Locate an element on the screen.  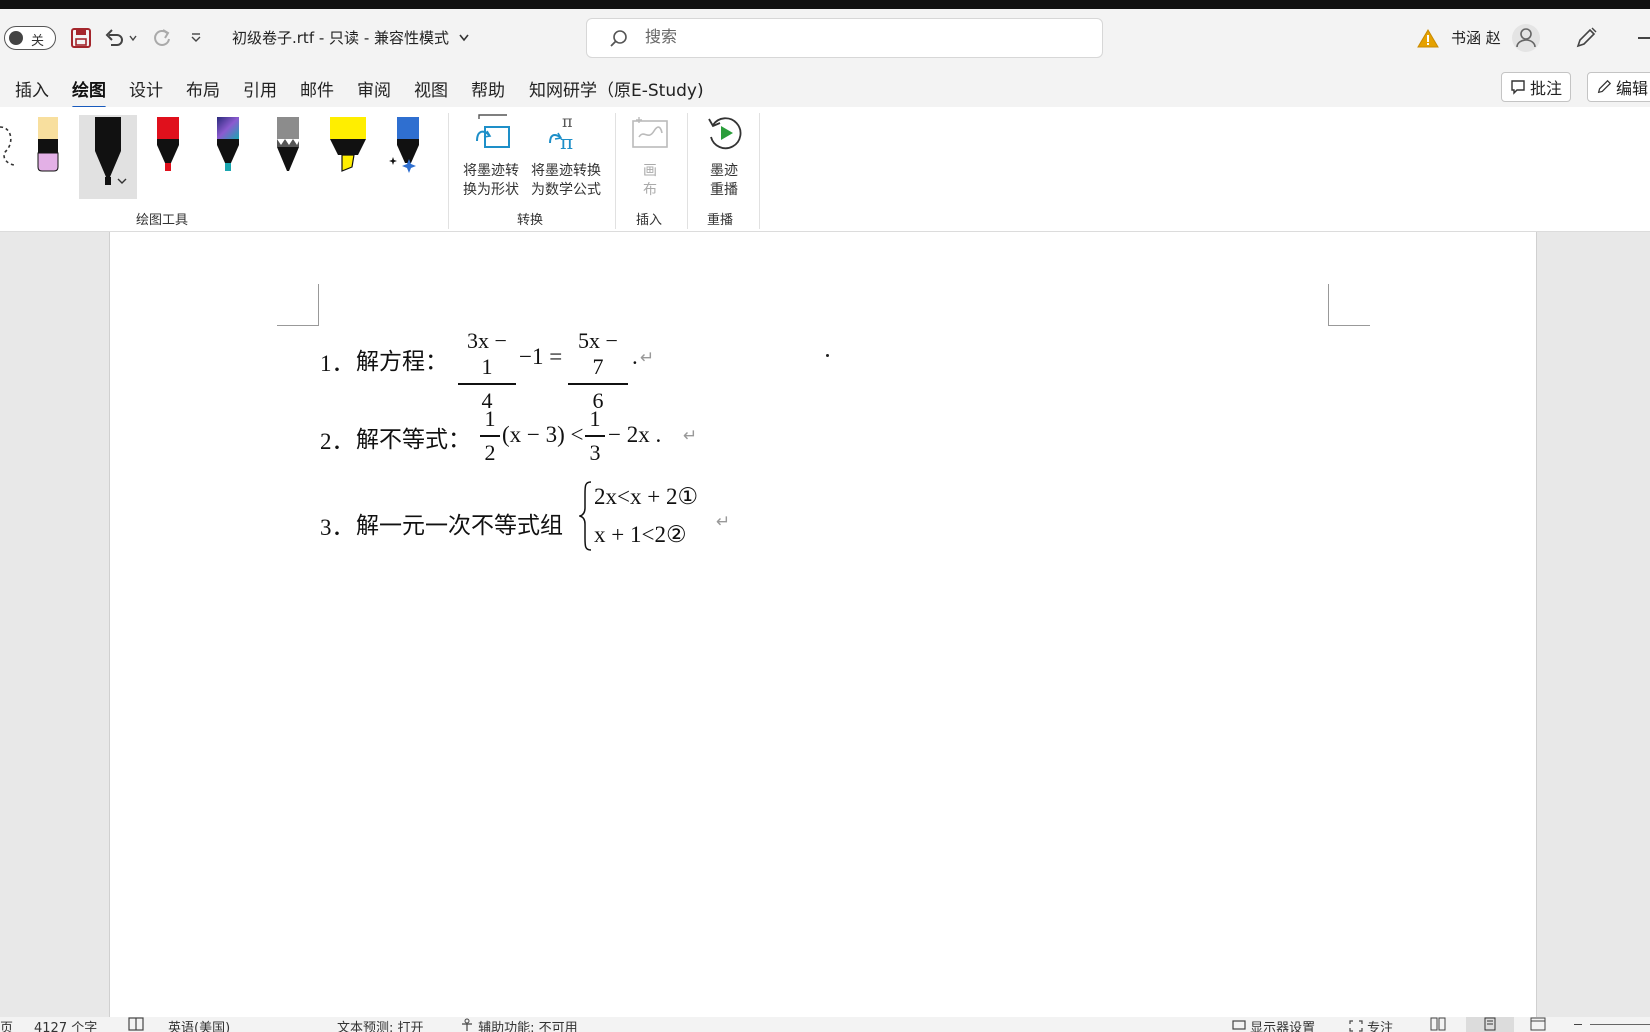
search-box is located at coordinates (844, 38).